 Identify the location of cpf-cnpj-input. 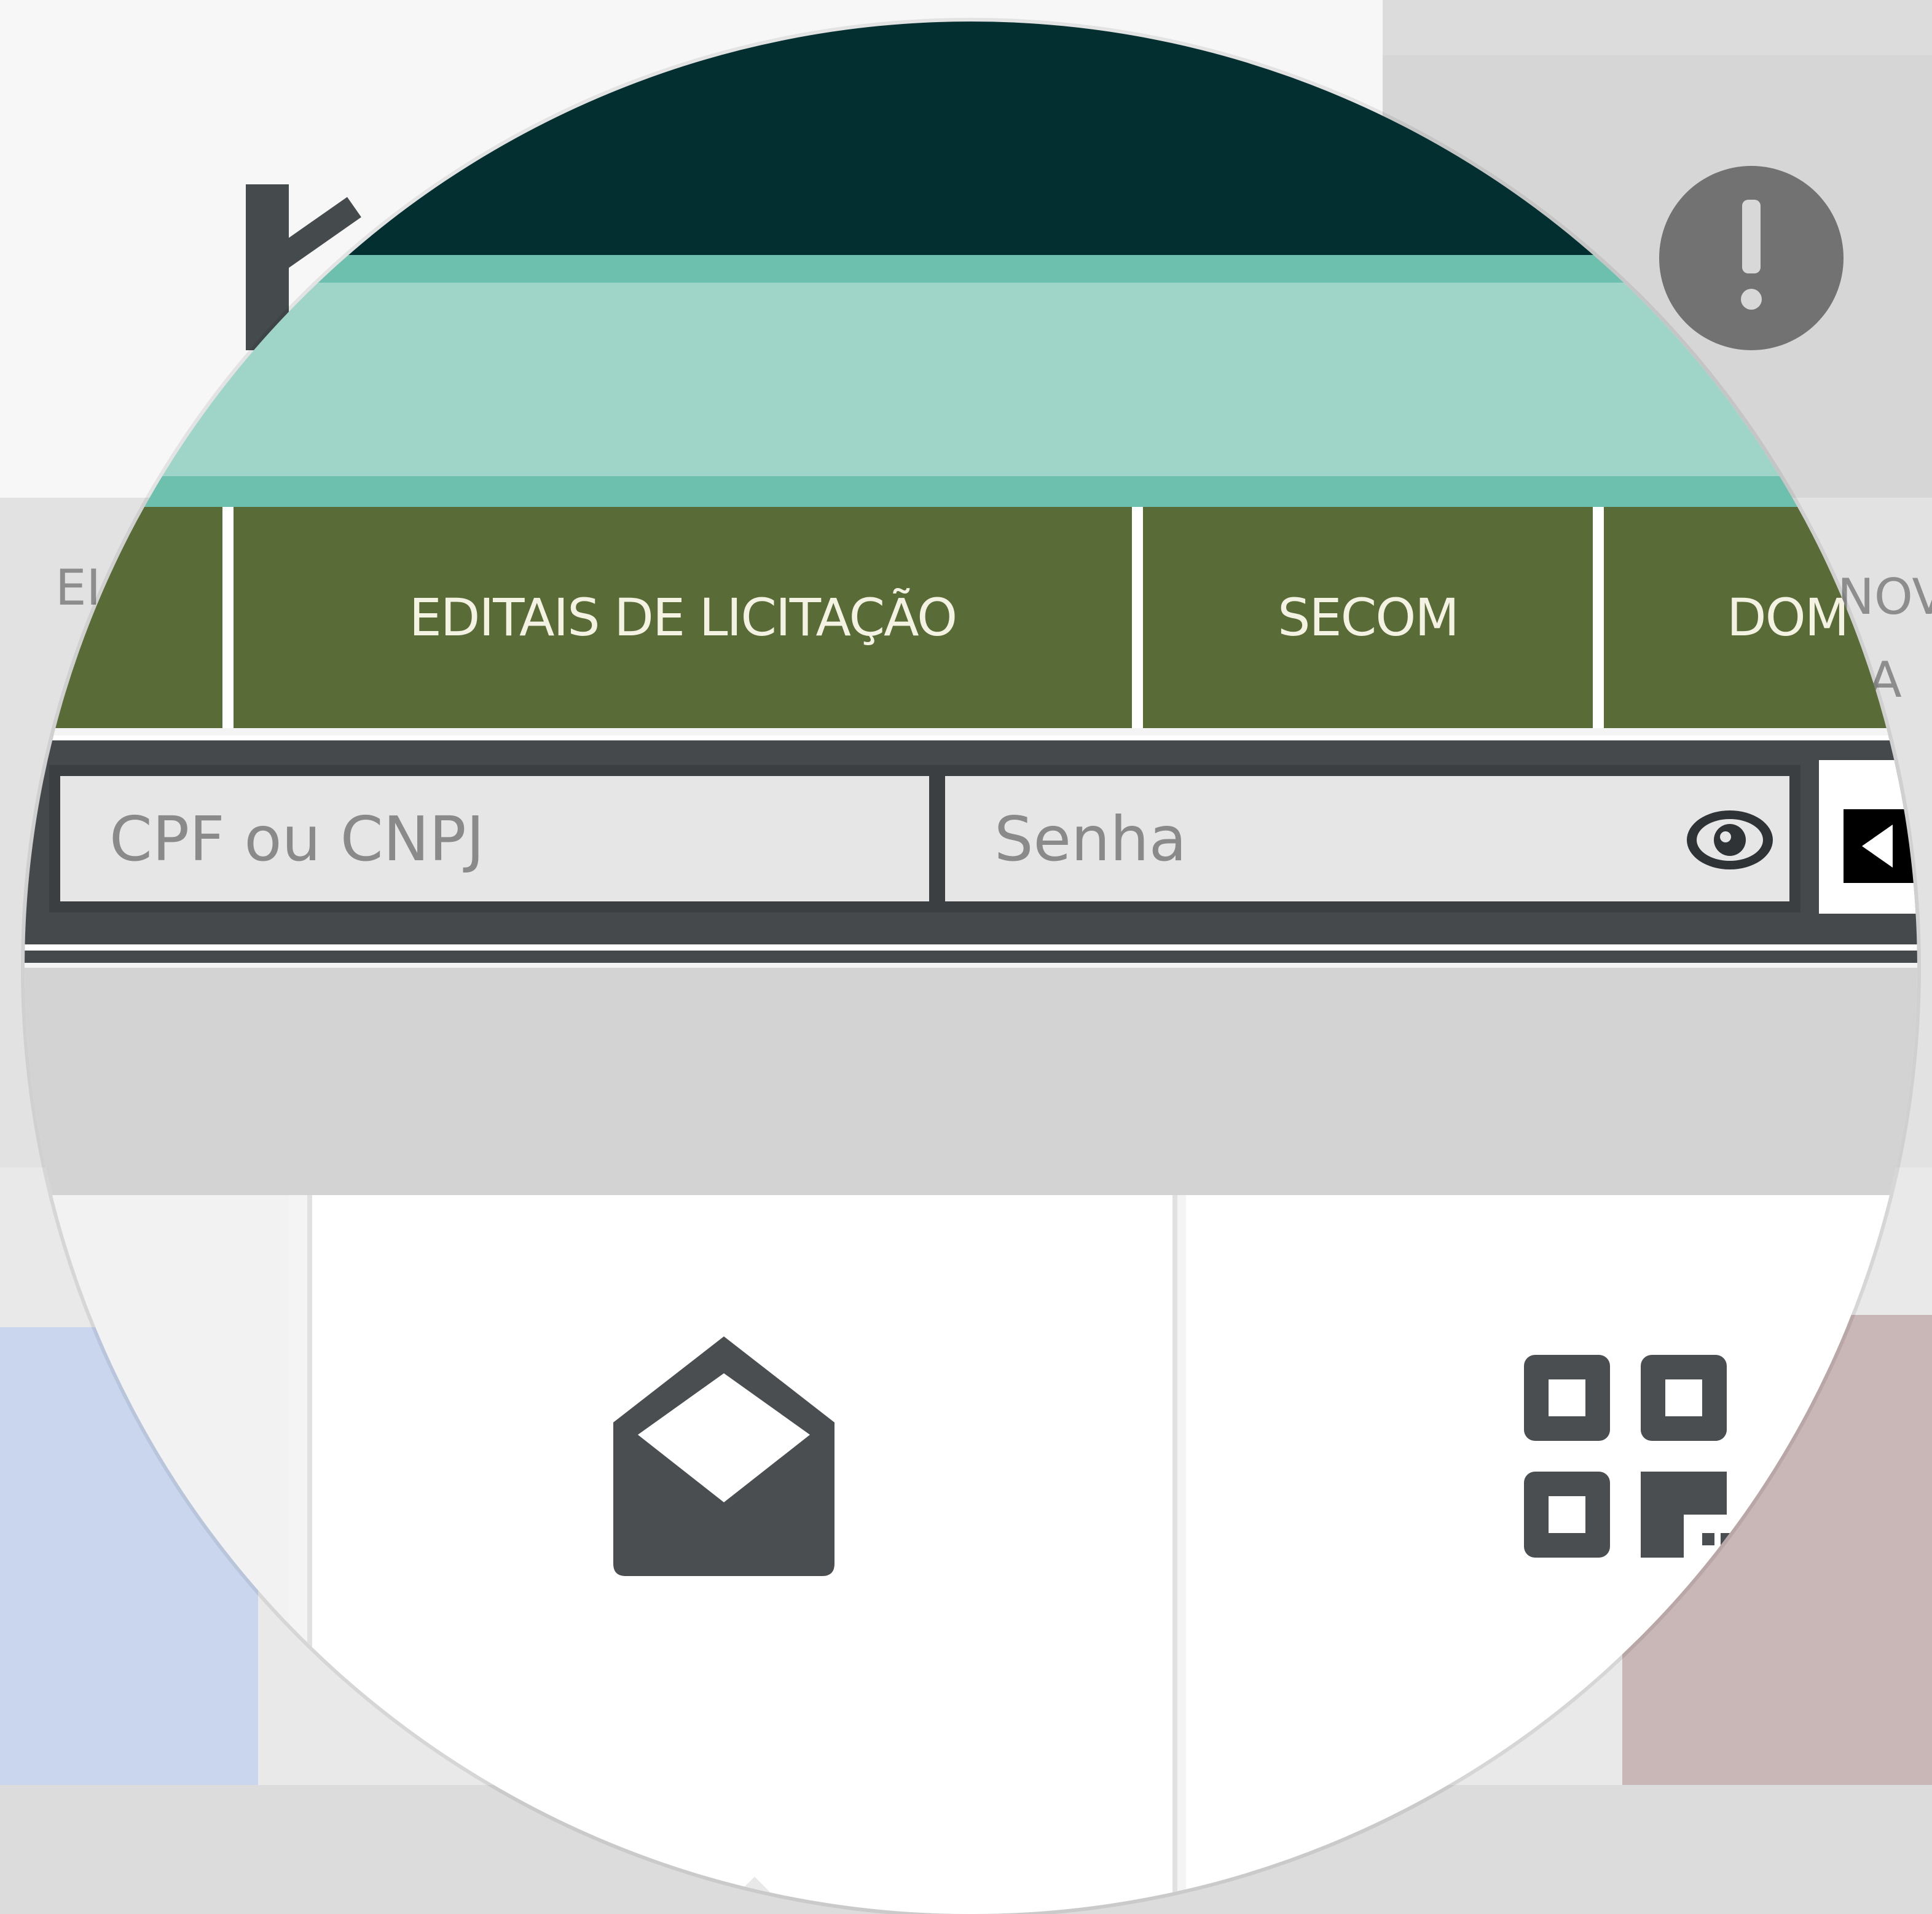
(494, 838).